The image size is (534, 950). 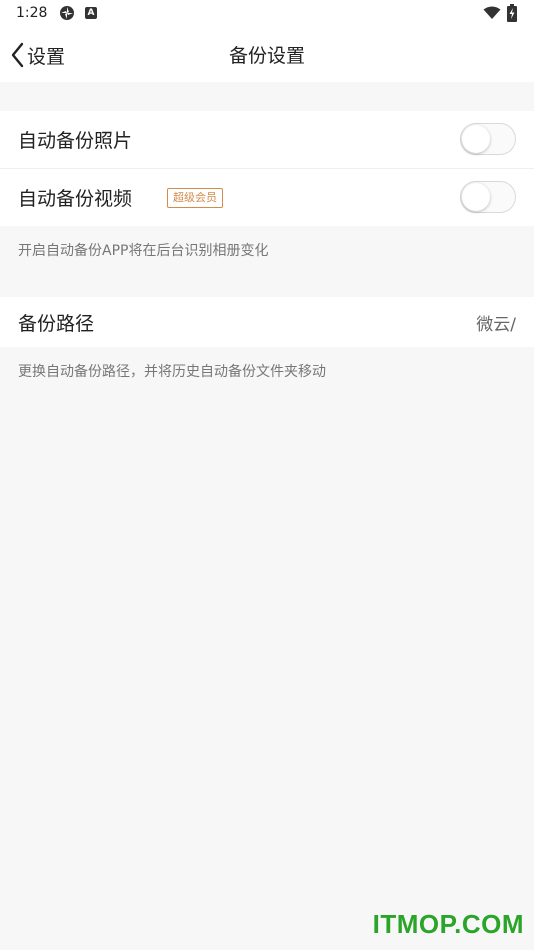 I want to click on backup-path-row: 备份路径 微云/, so click(x=267, y=322).